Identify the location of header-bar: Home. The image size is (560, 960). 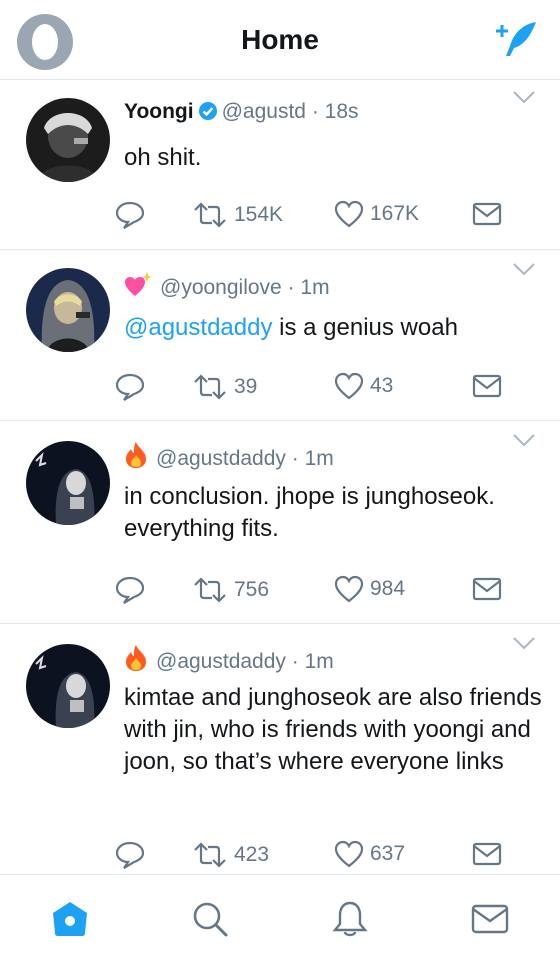
(280, 40).